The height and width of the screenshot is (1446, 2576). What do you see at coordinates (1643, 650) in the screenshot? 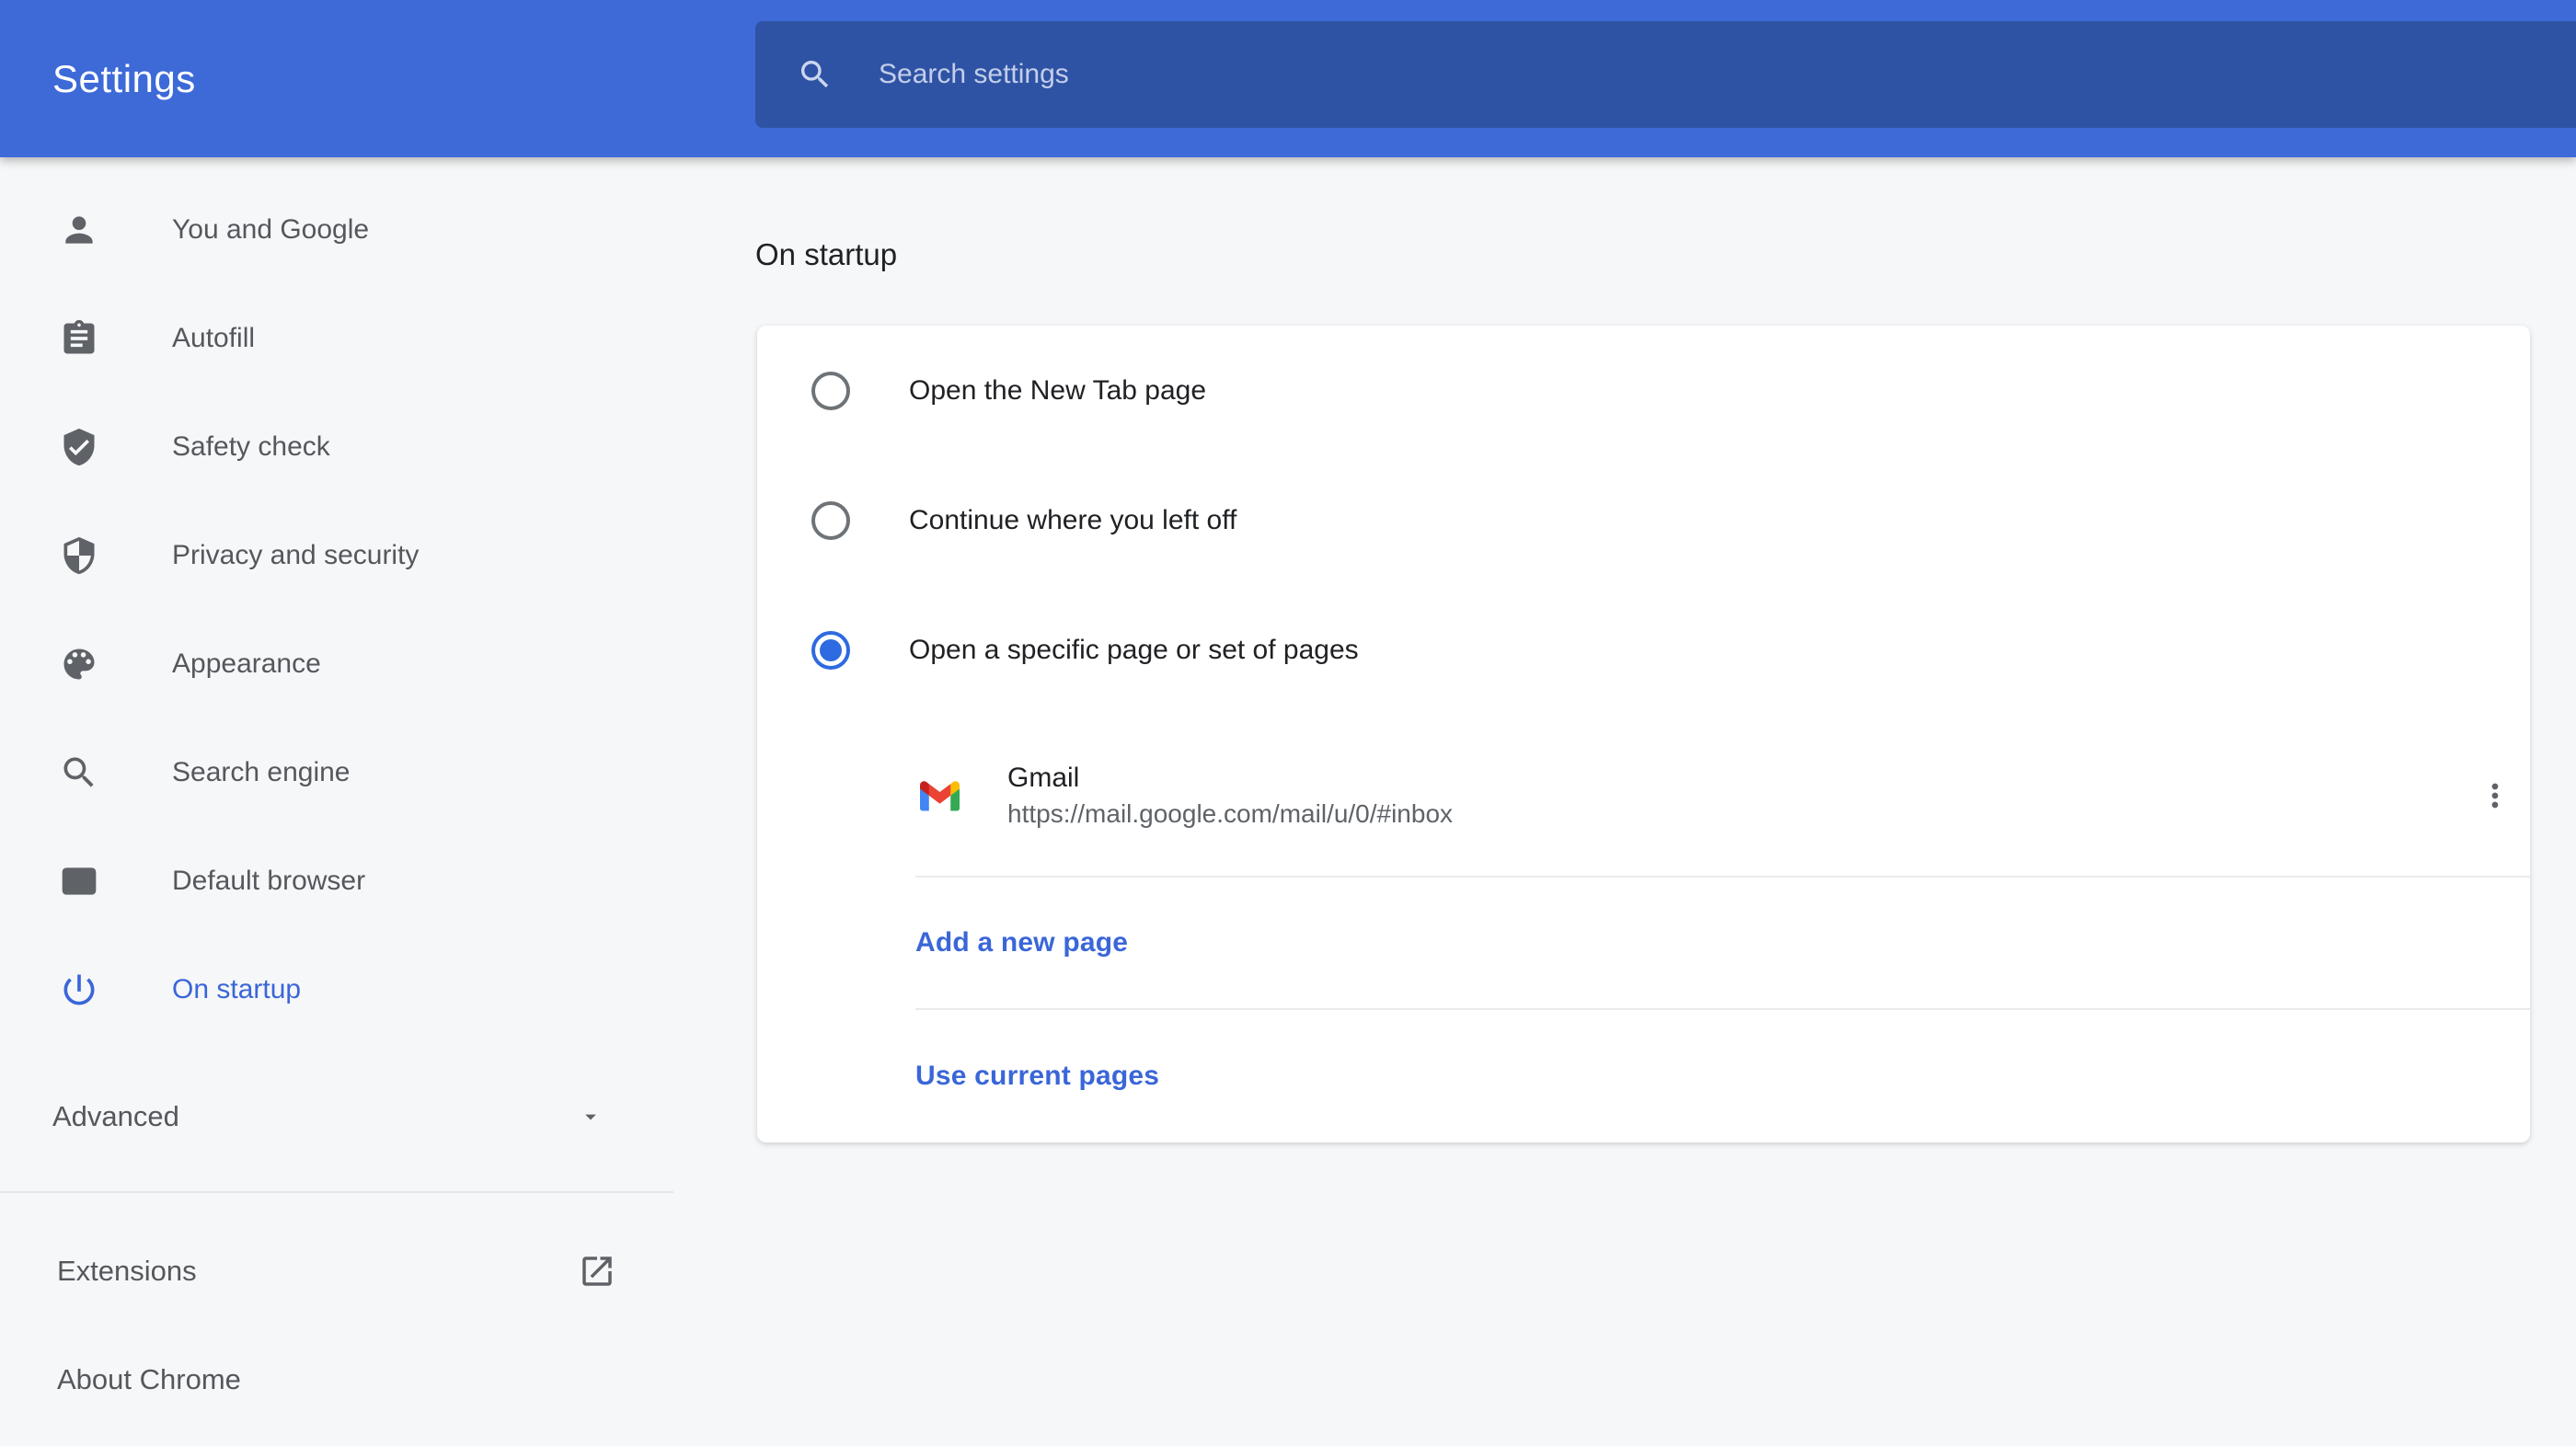
I see `option-open-specific-pages: Open a specific page or set of pages` at bounding box center [1643, 650].